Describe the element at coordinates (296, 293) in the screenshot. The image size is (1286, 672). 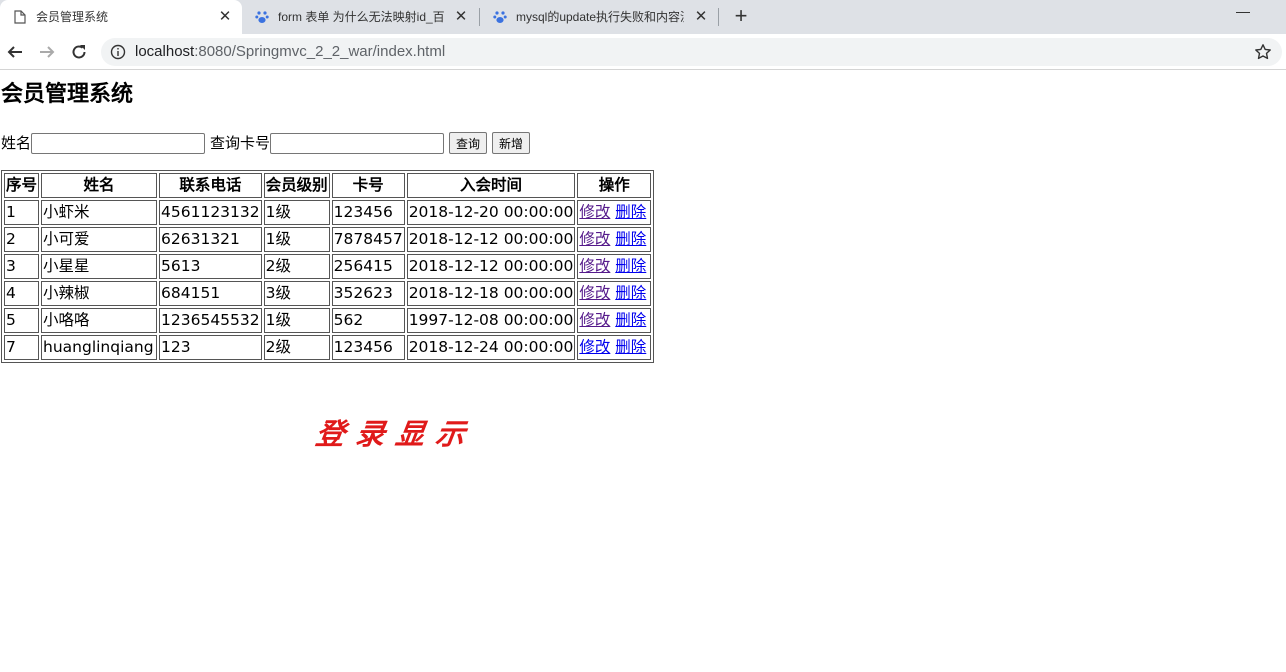
I see `cell-level: 3级` at that location.